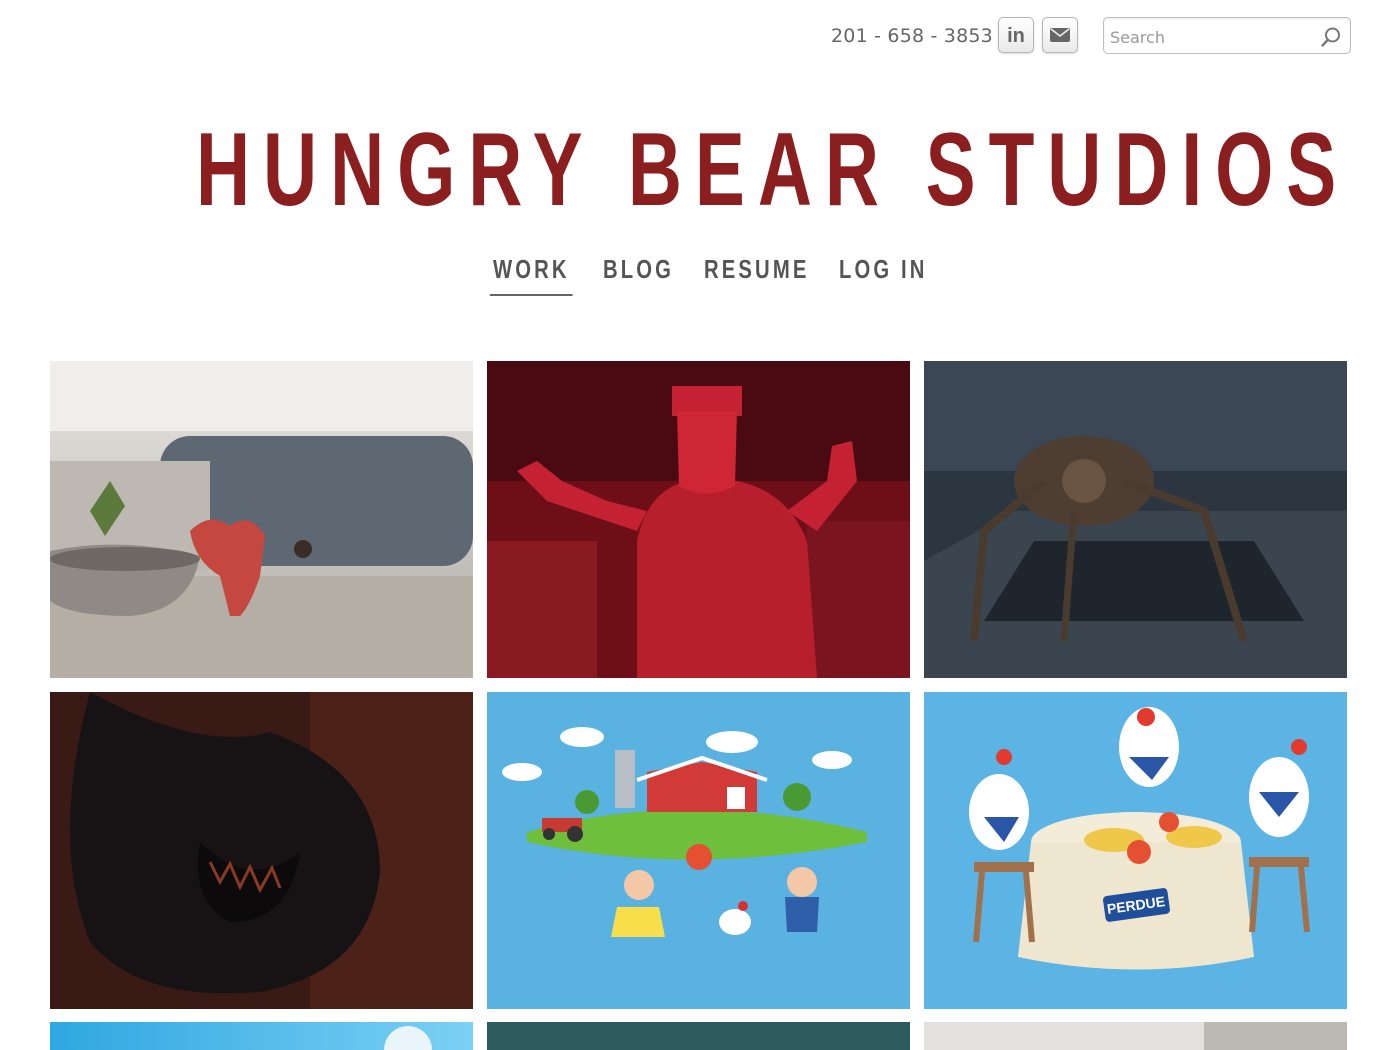 This screenshot has height=1050, width=1400. I want to click on gallery-tile-demogorgon, so click(1135, 519).